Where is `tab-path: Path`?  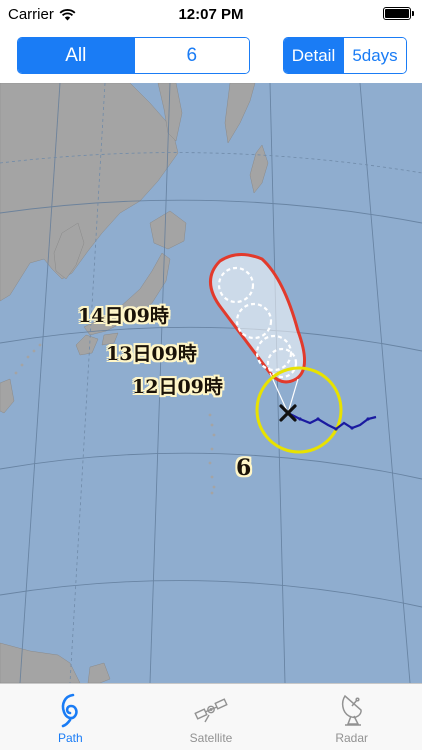
tab-path: Path is located at coordinates (70, 717).